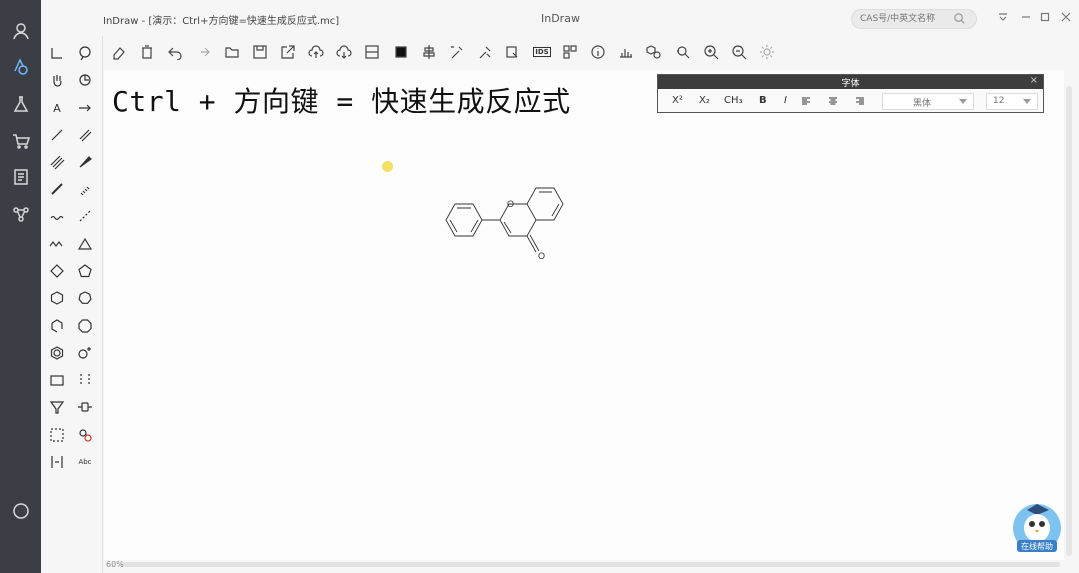  I want to click on font-panel: 字体 × X² X₂ CH₃ B I 黑体 12, so click(850, 93).